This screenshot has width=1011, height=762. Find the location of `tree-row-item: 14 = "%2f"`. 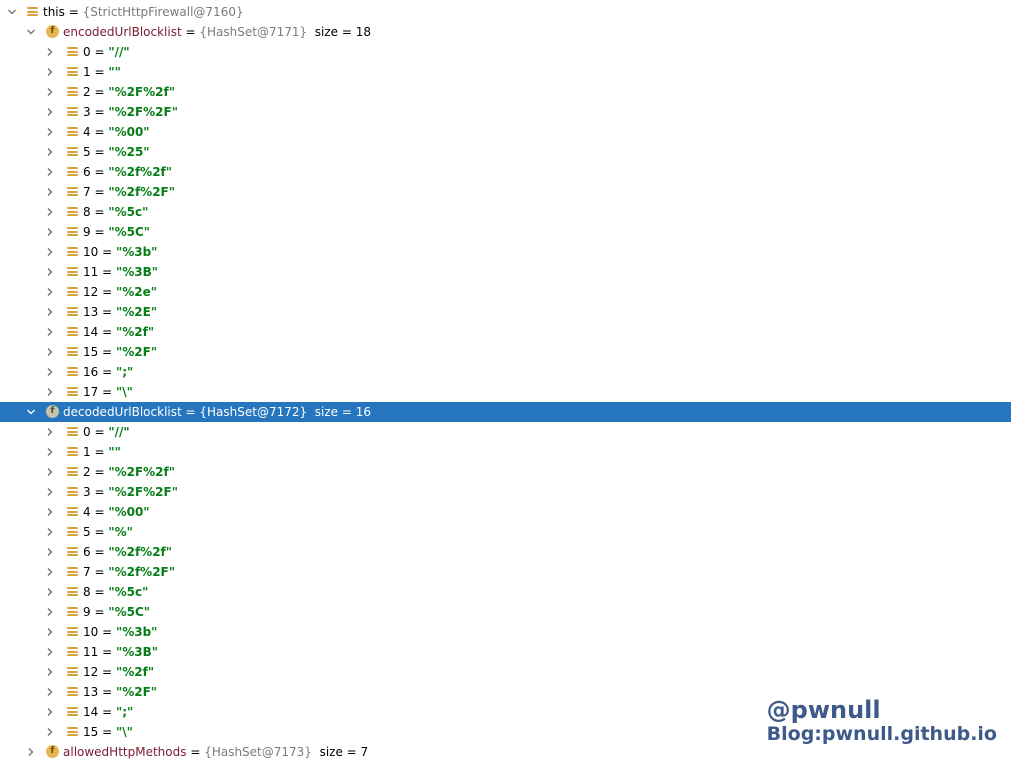

tree-row-item: 14 = "%2f" is located at coordinates (505, 332).